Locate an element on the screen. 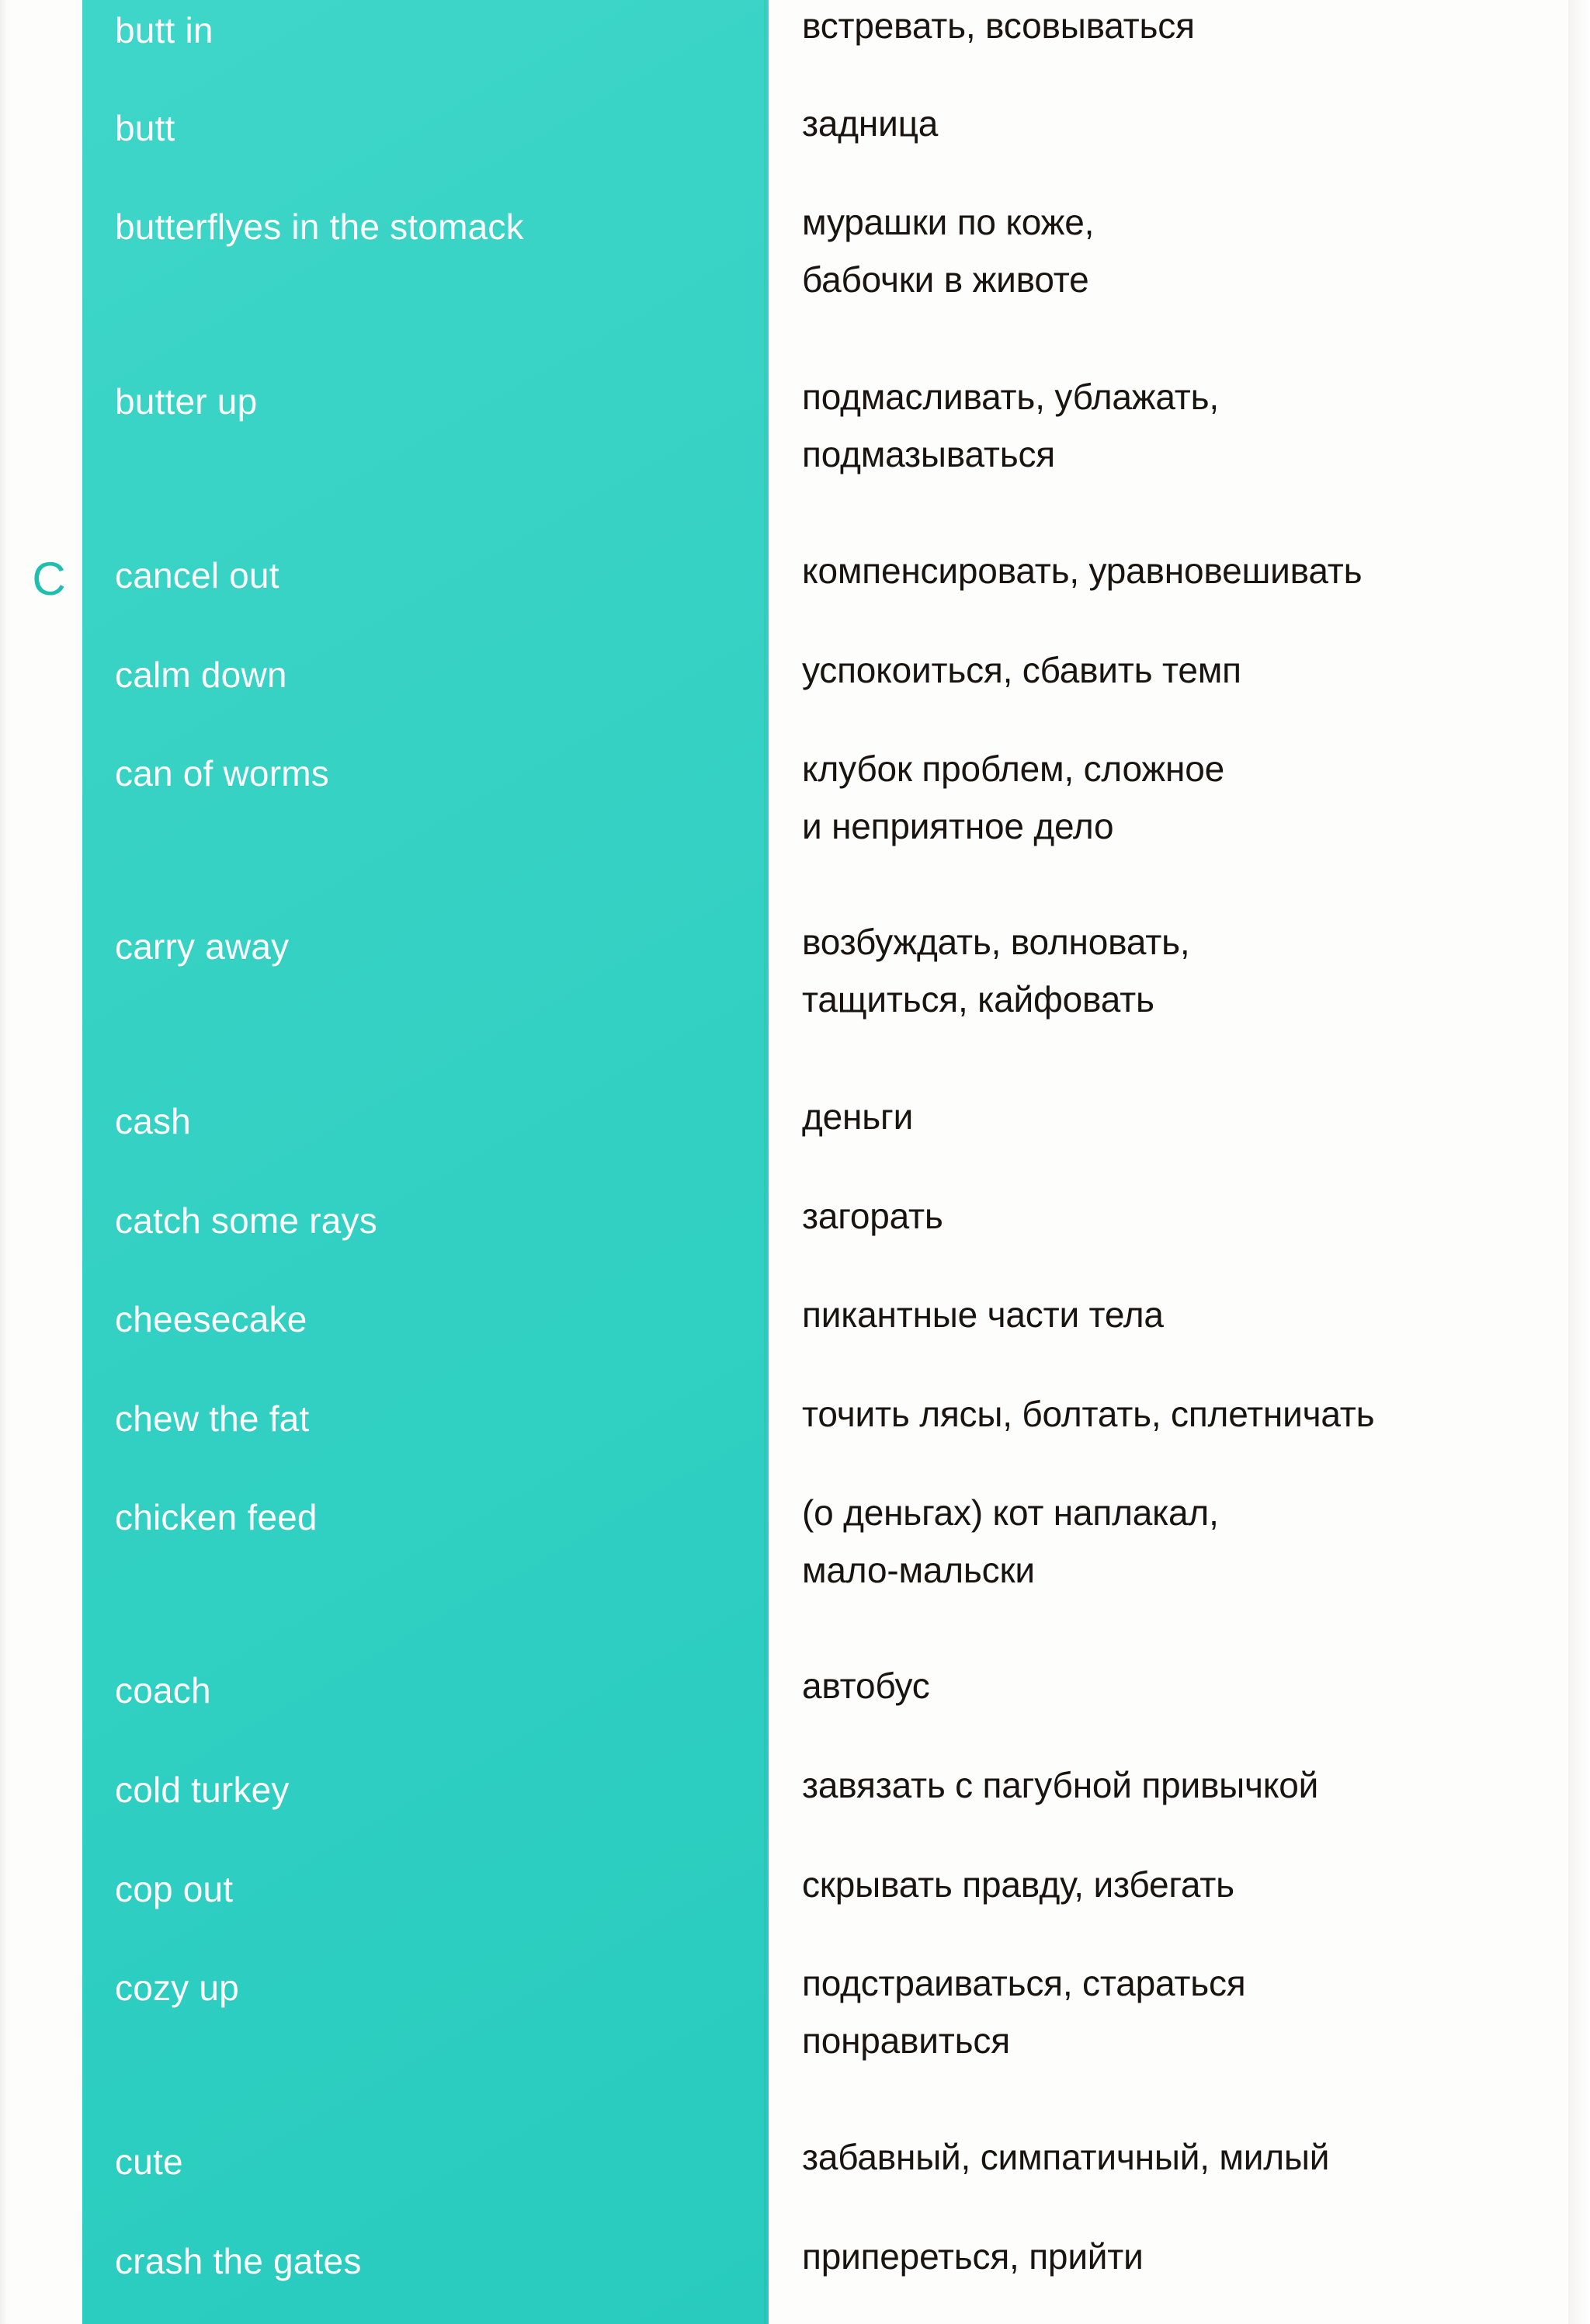  entry-definition: забавный, симпатичный, милый is located at coordinates (1190, 2157).